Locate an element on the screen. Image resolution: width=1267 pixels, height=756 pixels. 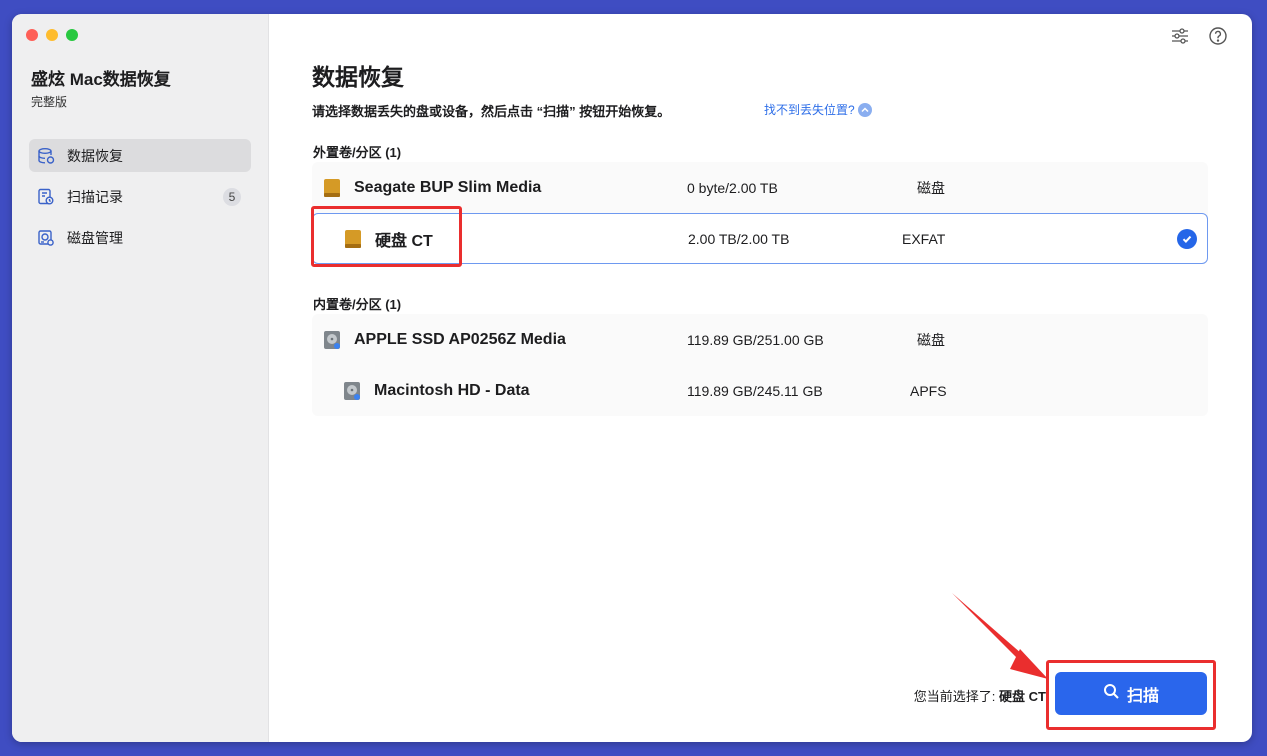
scan-history-icon is located at coordinates (46, 197).